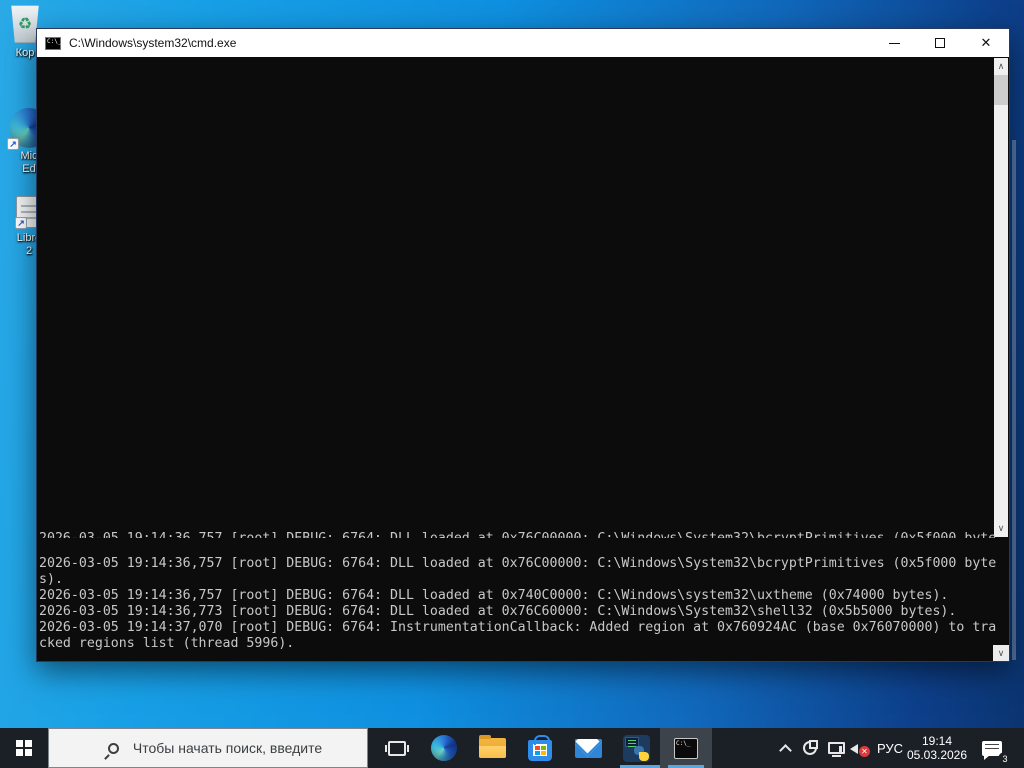 The image size is (1024, 768). I want to click on notification-badge: 3, so click(1005, 759).